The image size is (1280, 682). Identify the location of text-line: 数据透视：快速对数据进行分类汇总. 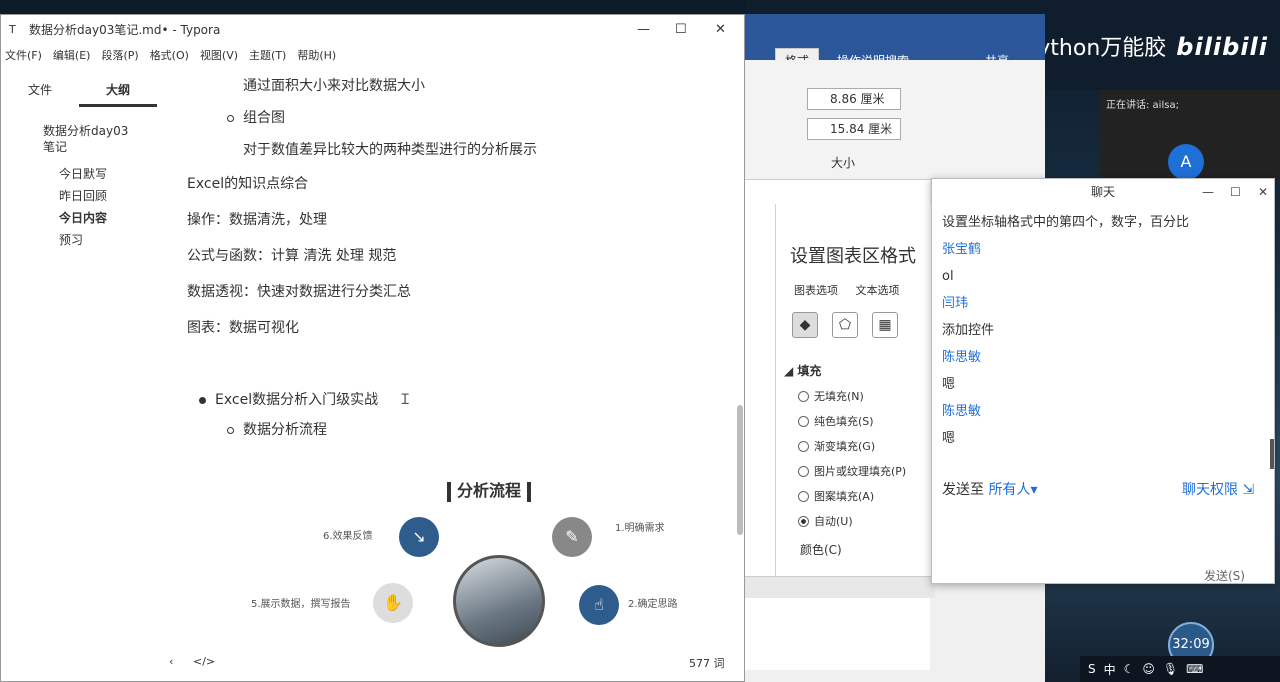
(299, 292).